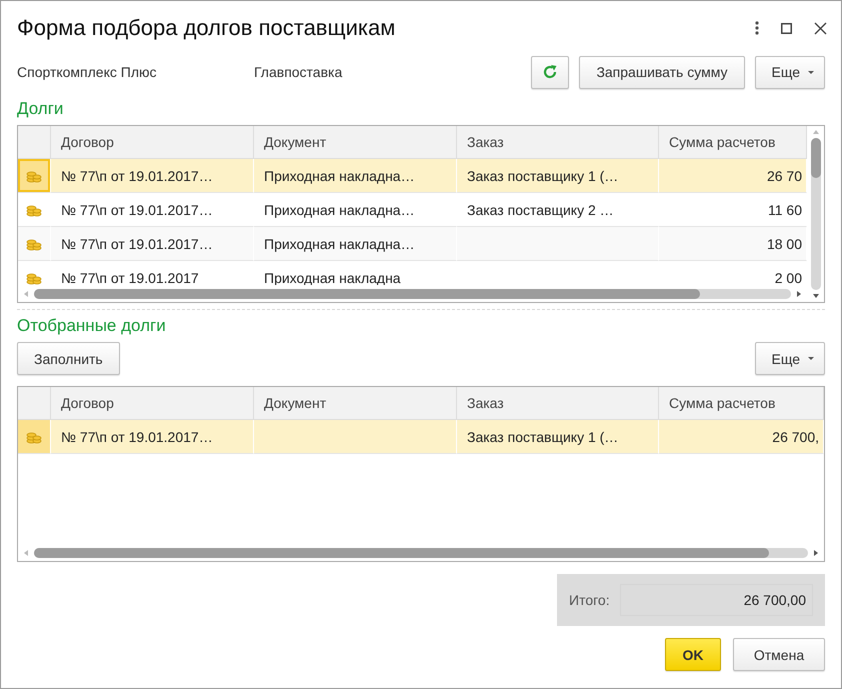  Describe the element at coordinates (815, 214) in the screenshot. I see `scrollbar` at that location.